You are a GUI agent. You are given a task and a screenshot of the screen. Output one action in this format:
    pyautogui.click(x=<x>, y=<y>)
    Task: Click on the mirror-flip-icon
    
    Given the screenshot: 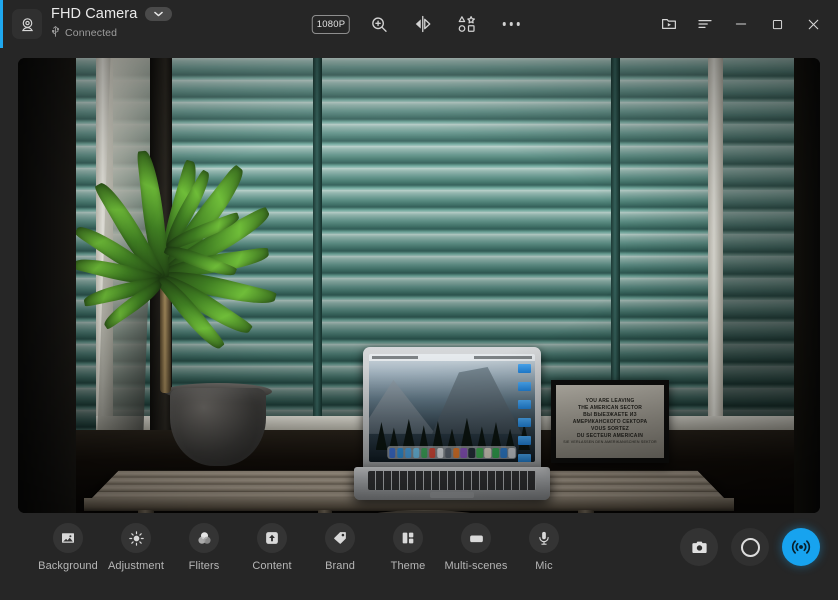 What is the action you would take?
    pyautogui.click(x=423, y=24)
    